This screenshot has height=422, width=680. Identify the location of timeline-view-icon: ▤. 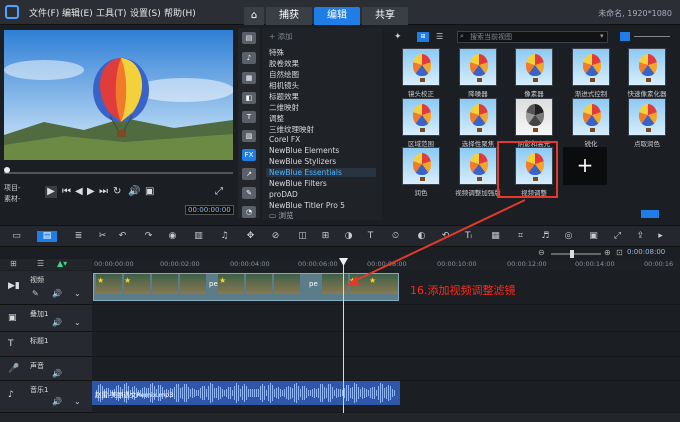
(47, 236).